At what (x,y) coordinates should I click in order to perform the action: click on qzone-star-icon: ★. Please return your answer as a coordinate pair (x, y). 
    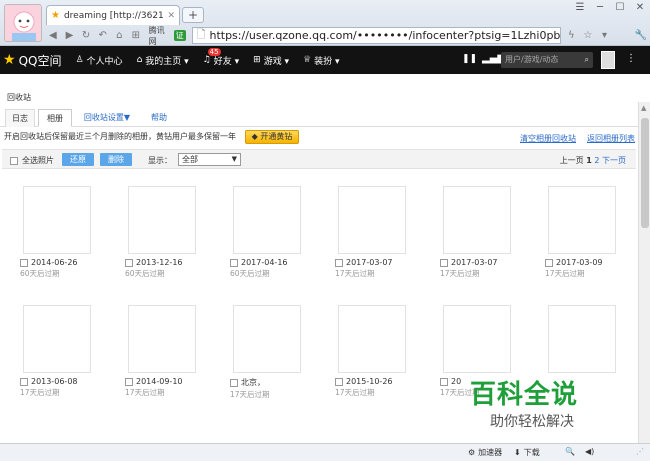
    Looking at the image, I should click on (9, 60).